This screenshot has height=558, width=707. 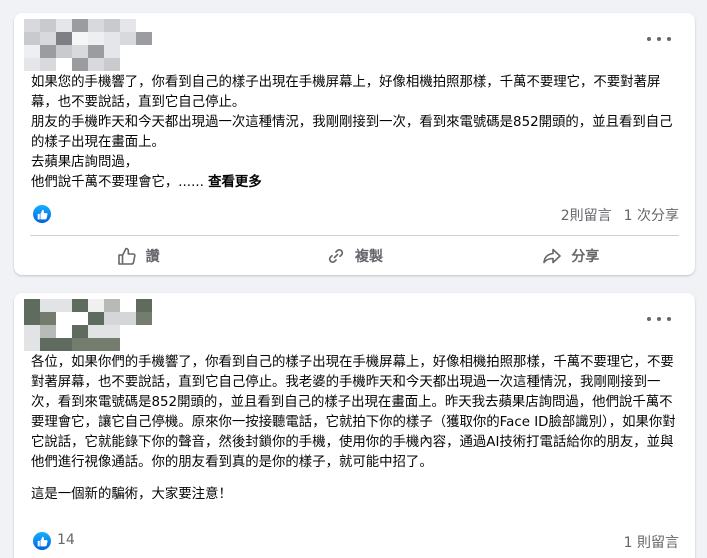 What do you see at coordinates (152, 257) in the screenshot?
I see `like-label: 讚` at bounding box center [152, 257].